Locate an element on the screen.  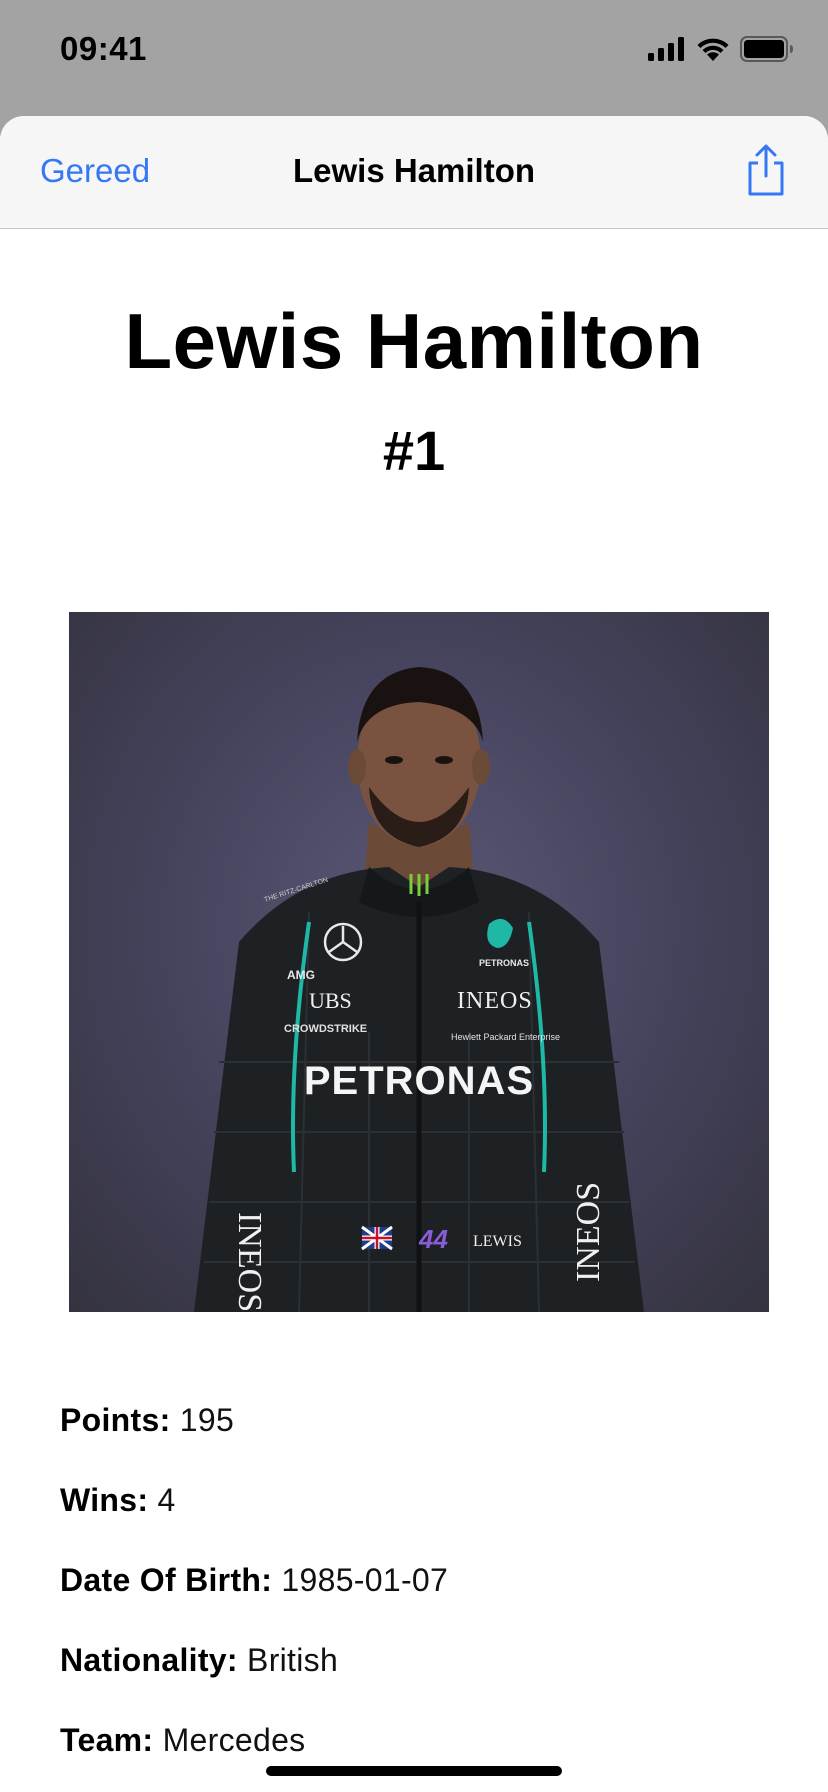
suit-hpe-text: Hewlett Packard Enterprise is located at coordinates (505, 1037).